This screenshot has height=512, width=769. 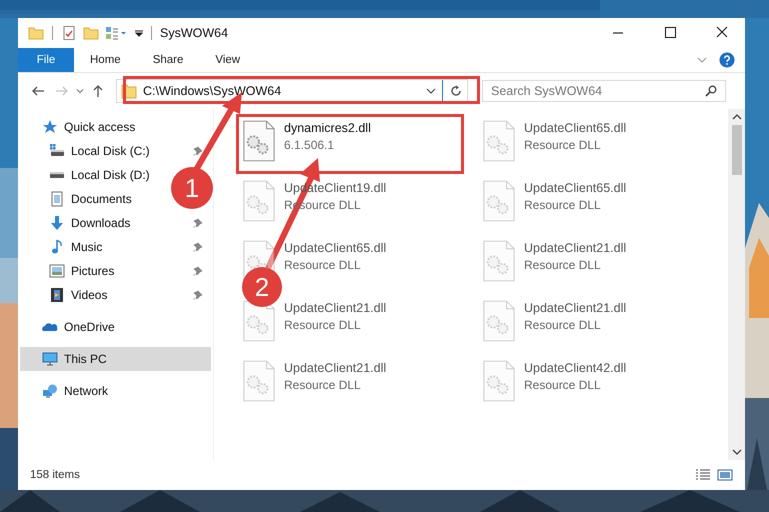 I want to click on step-marker: 1, so click(x=192, y=188).